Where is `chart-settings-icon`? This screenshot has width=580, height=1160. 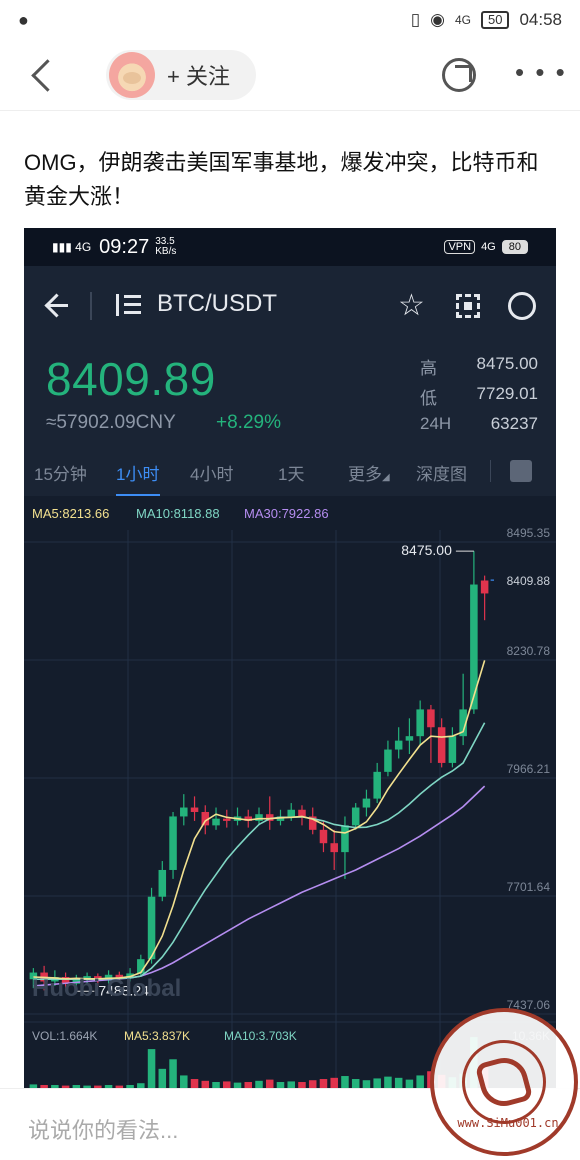 chart-settings-icon is located at coordinates (521, 471).